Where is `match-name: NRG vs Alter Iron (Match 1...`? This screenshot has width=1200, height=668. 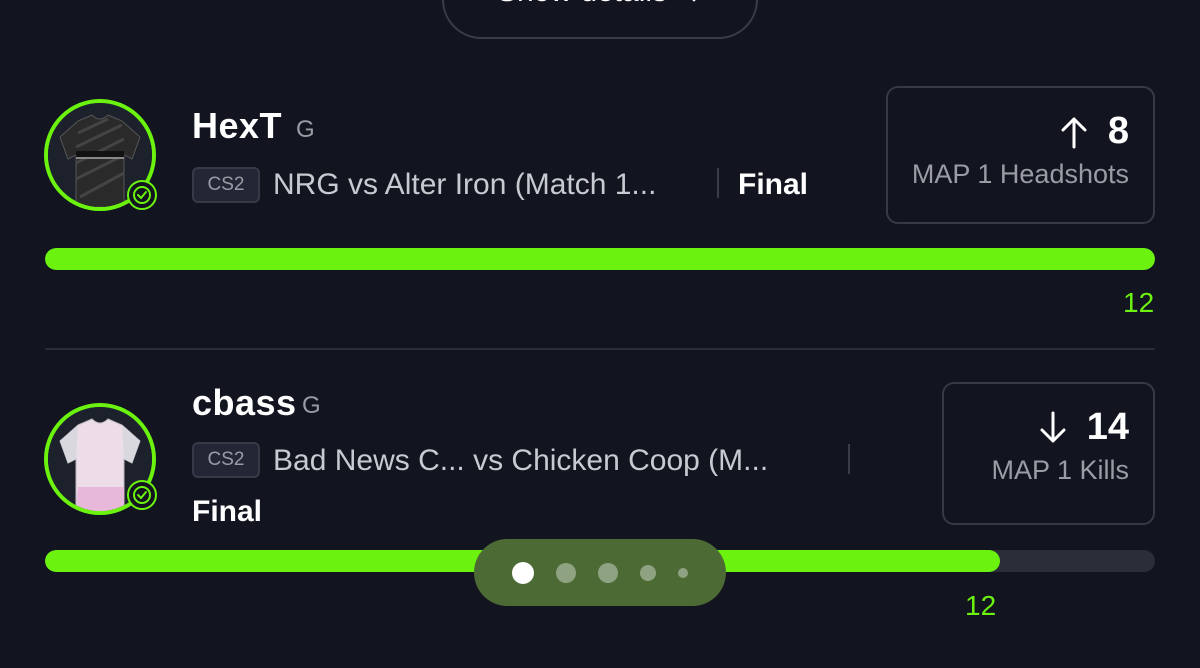 match-name: NRG vs Alter Iron (Match 1... is located at coordinates (465, 184).